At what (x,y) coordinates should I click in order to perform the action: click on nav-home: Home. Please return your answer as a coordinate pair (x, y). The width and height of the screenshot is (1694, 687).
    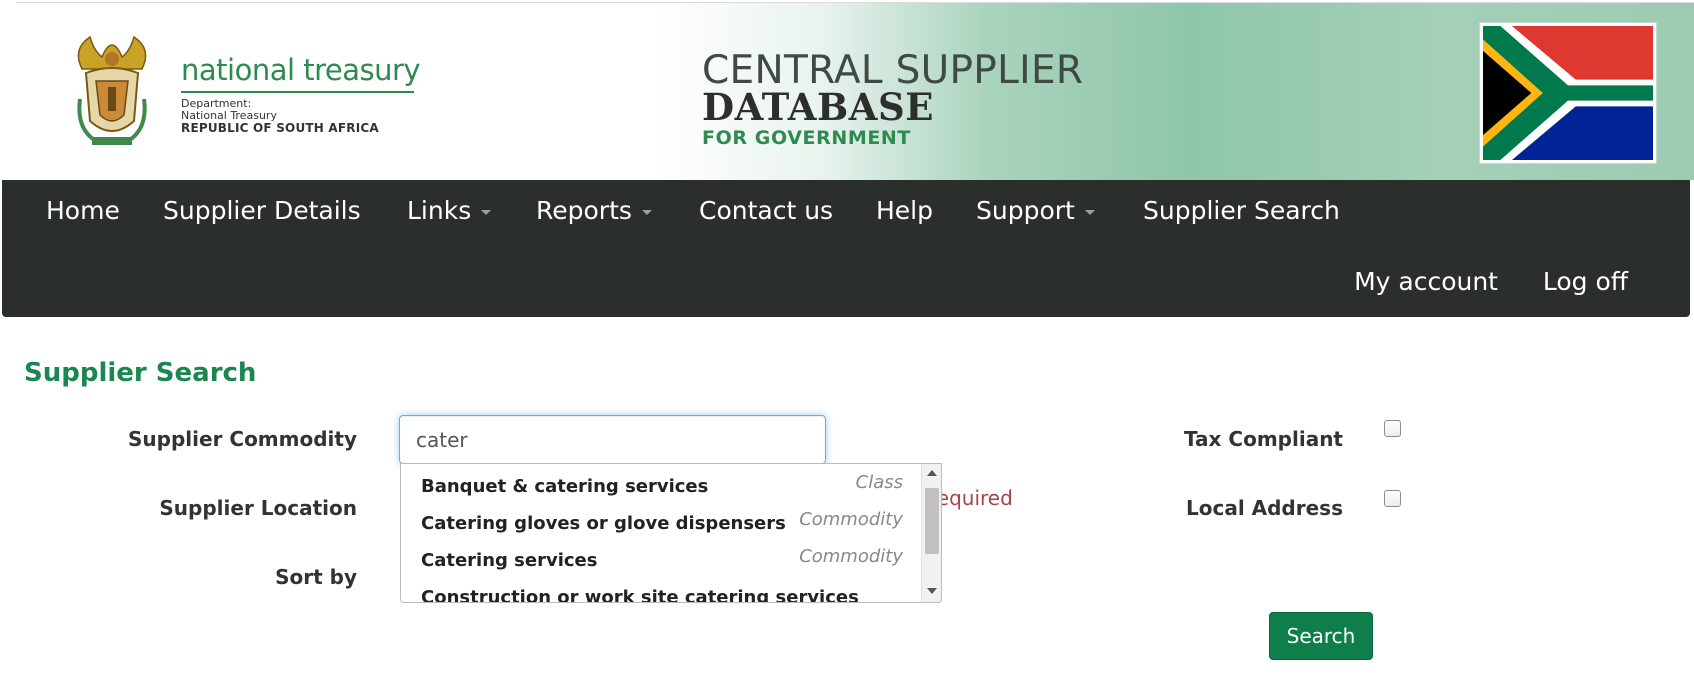
    Looking at the image, I should click on (83, 210).